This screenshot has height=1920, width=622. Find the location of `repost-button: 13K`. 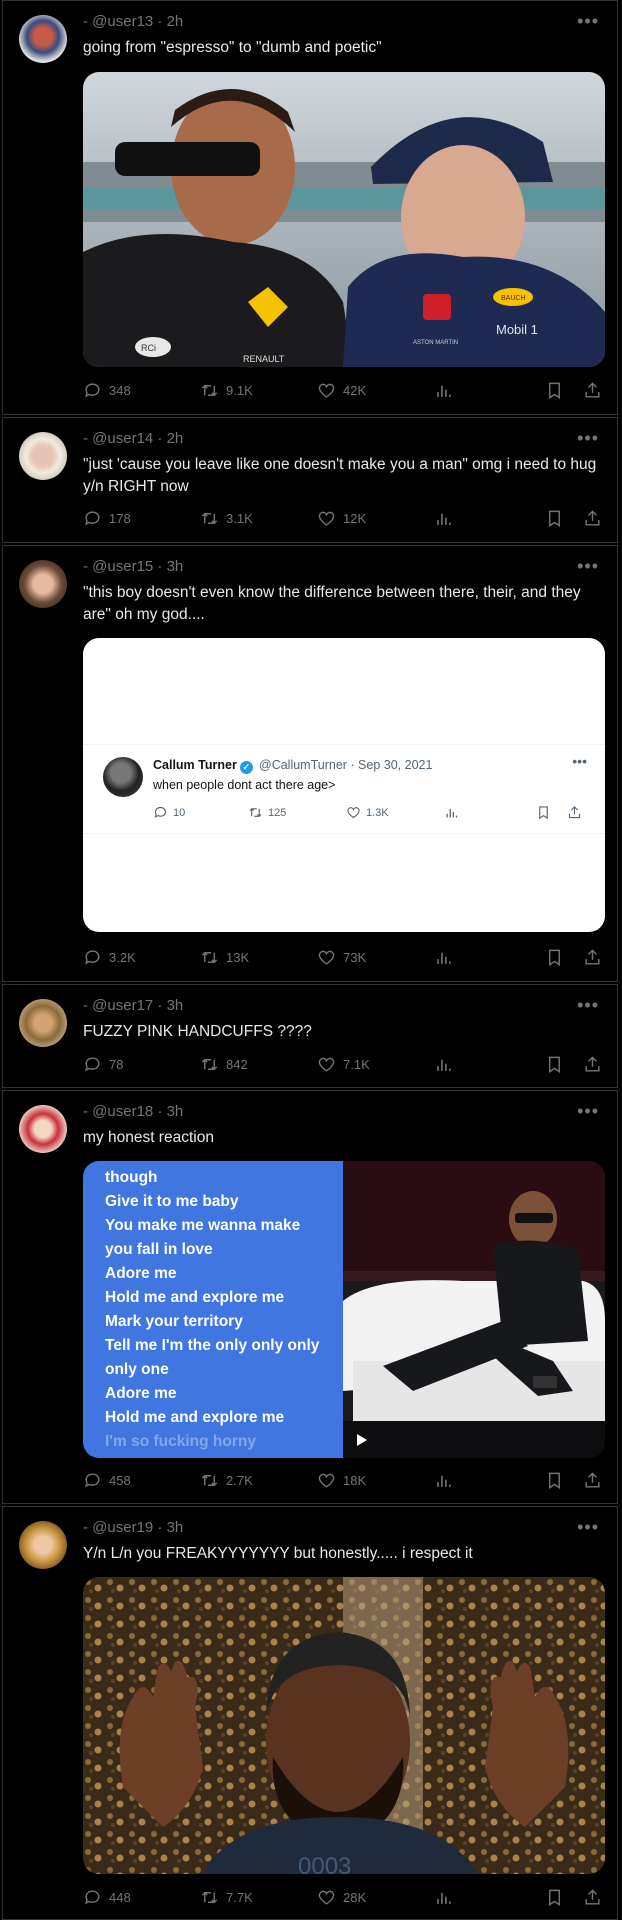

repost-button: 13K is located at coordinates (224, 957).